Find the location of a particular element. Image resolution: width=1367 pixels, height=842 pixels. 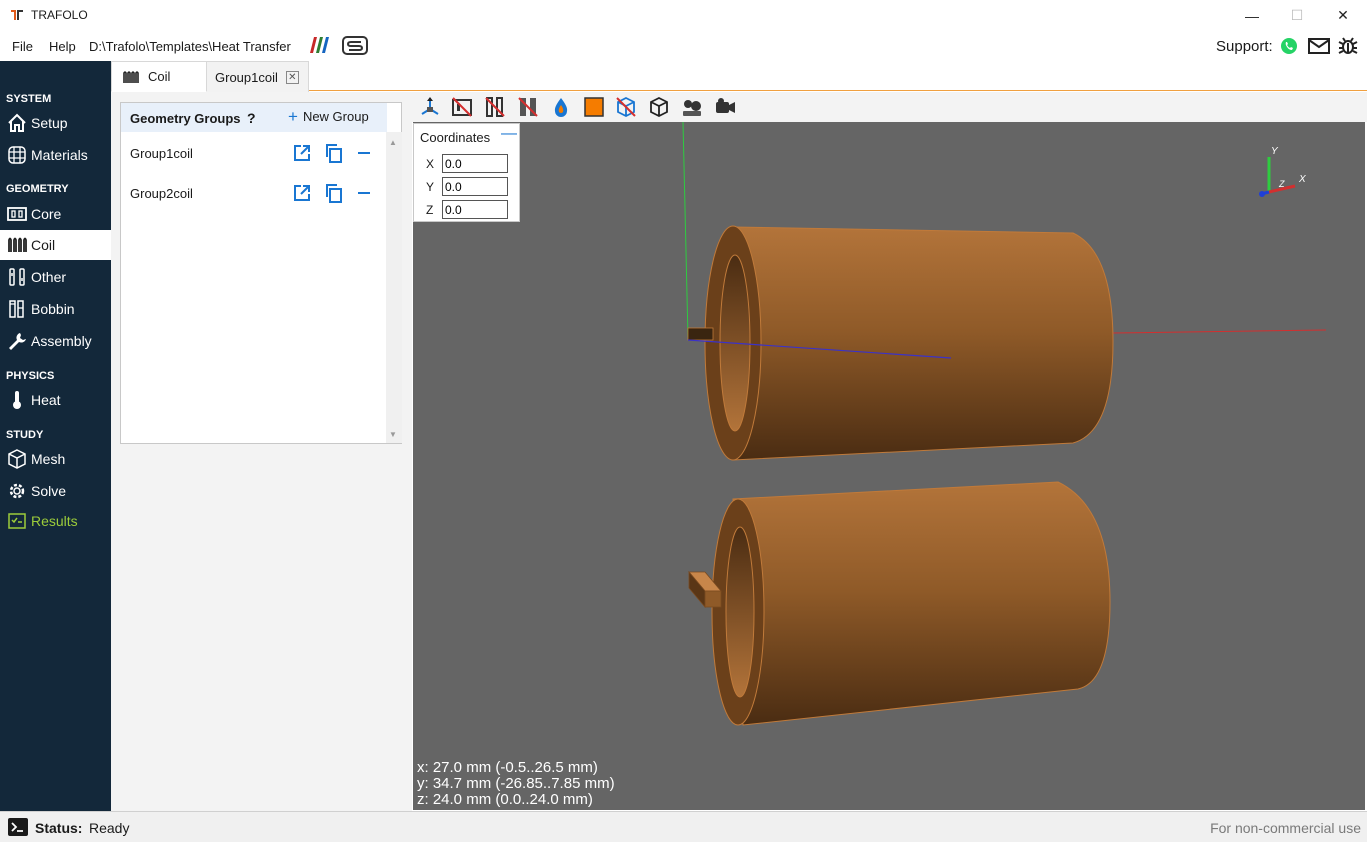

home-icon is located at coordinates (17, 123).